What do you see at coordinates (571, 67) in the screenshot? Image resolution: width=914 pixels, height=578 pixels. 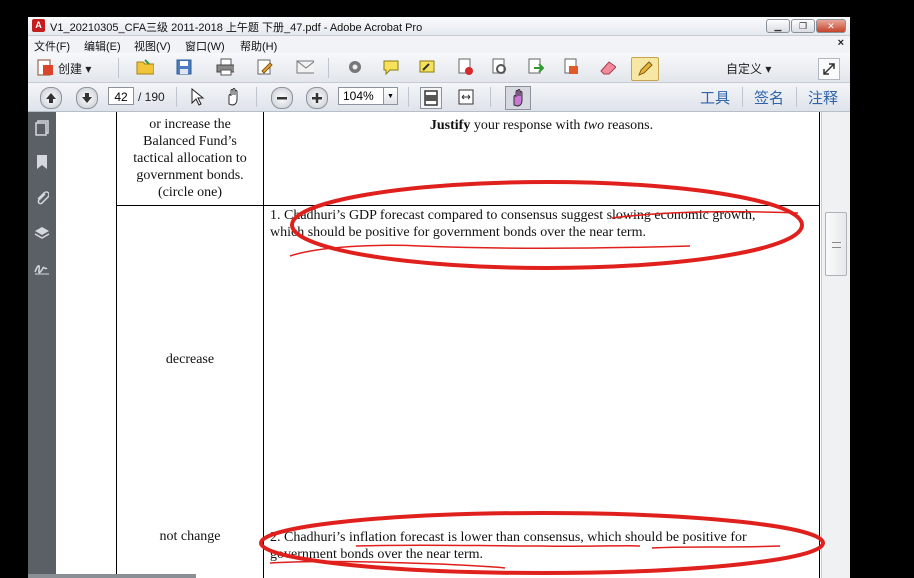 I see `stamp-icon` at bounding box center [571, 67].